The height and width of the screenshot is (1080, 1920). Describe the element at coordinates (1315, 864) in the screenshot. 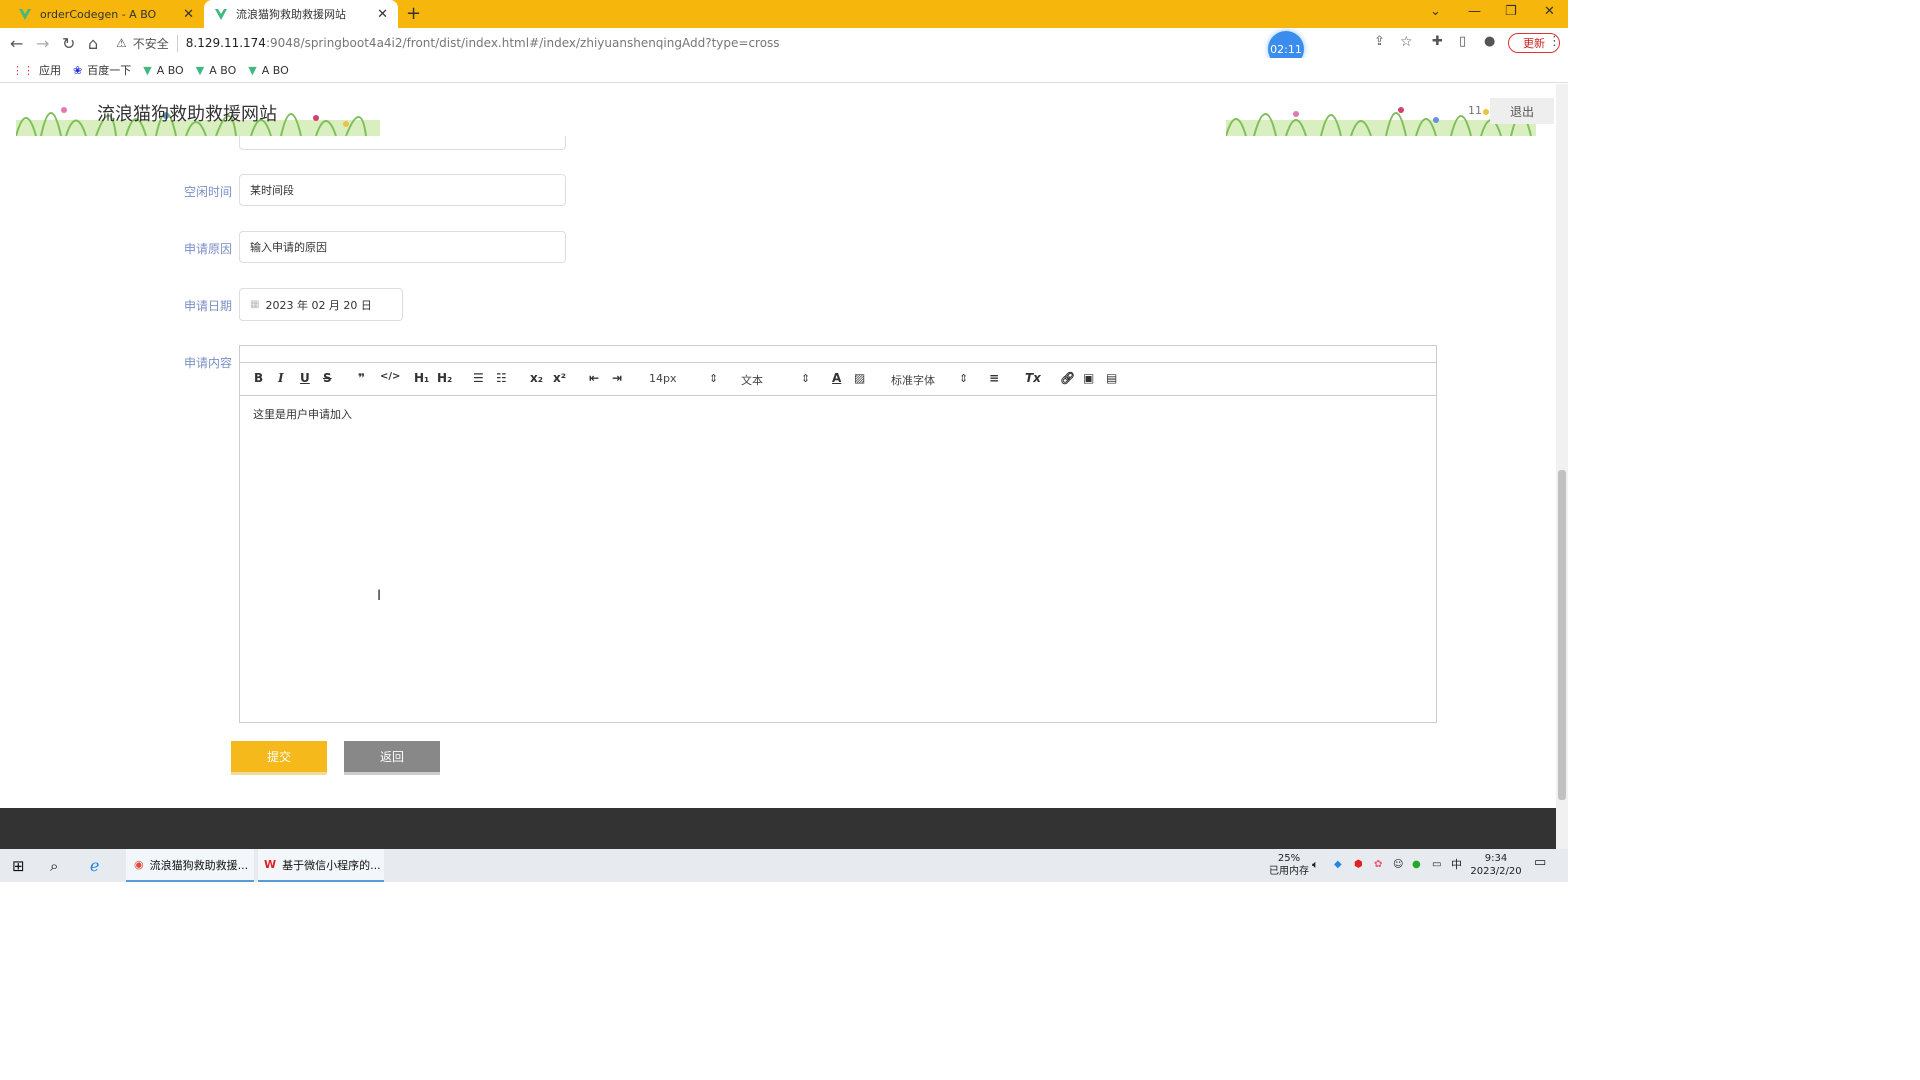

I see `volume-icon: 🔈︎` at that location.